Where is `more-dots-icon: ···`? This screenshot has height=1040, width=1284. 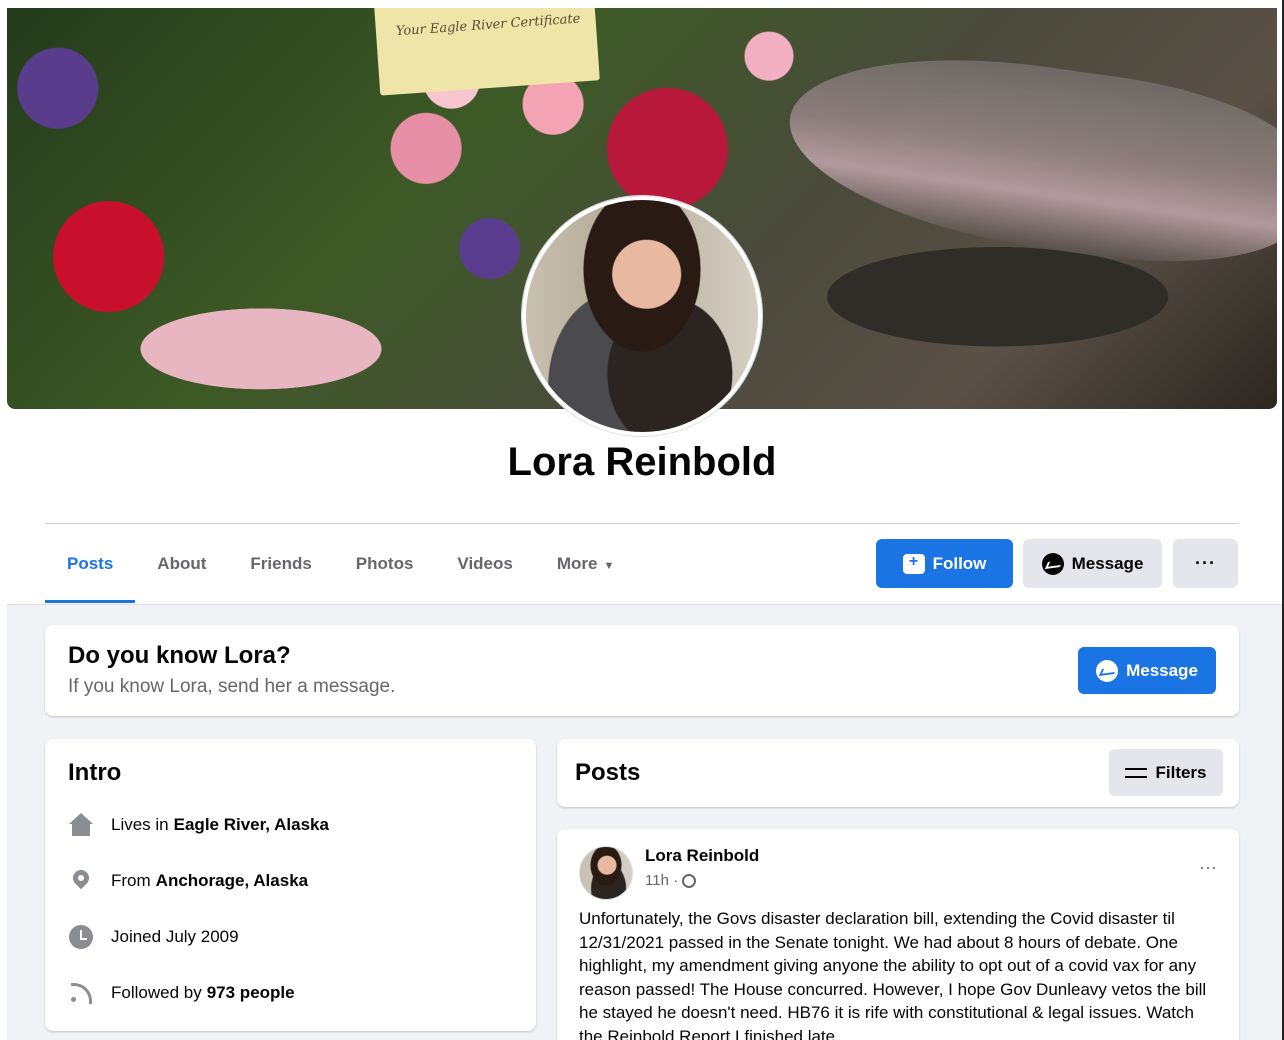 more-dots-icon: ··· is located at coordinates (1205, 563).